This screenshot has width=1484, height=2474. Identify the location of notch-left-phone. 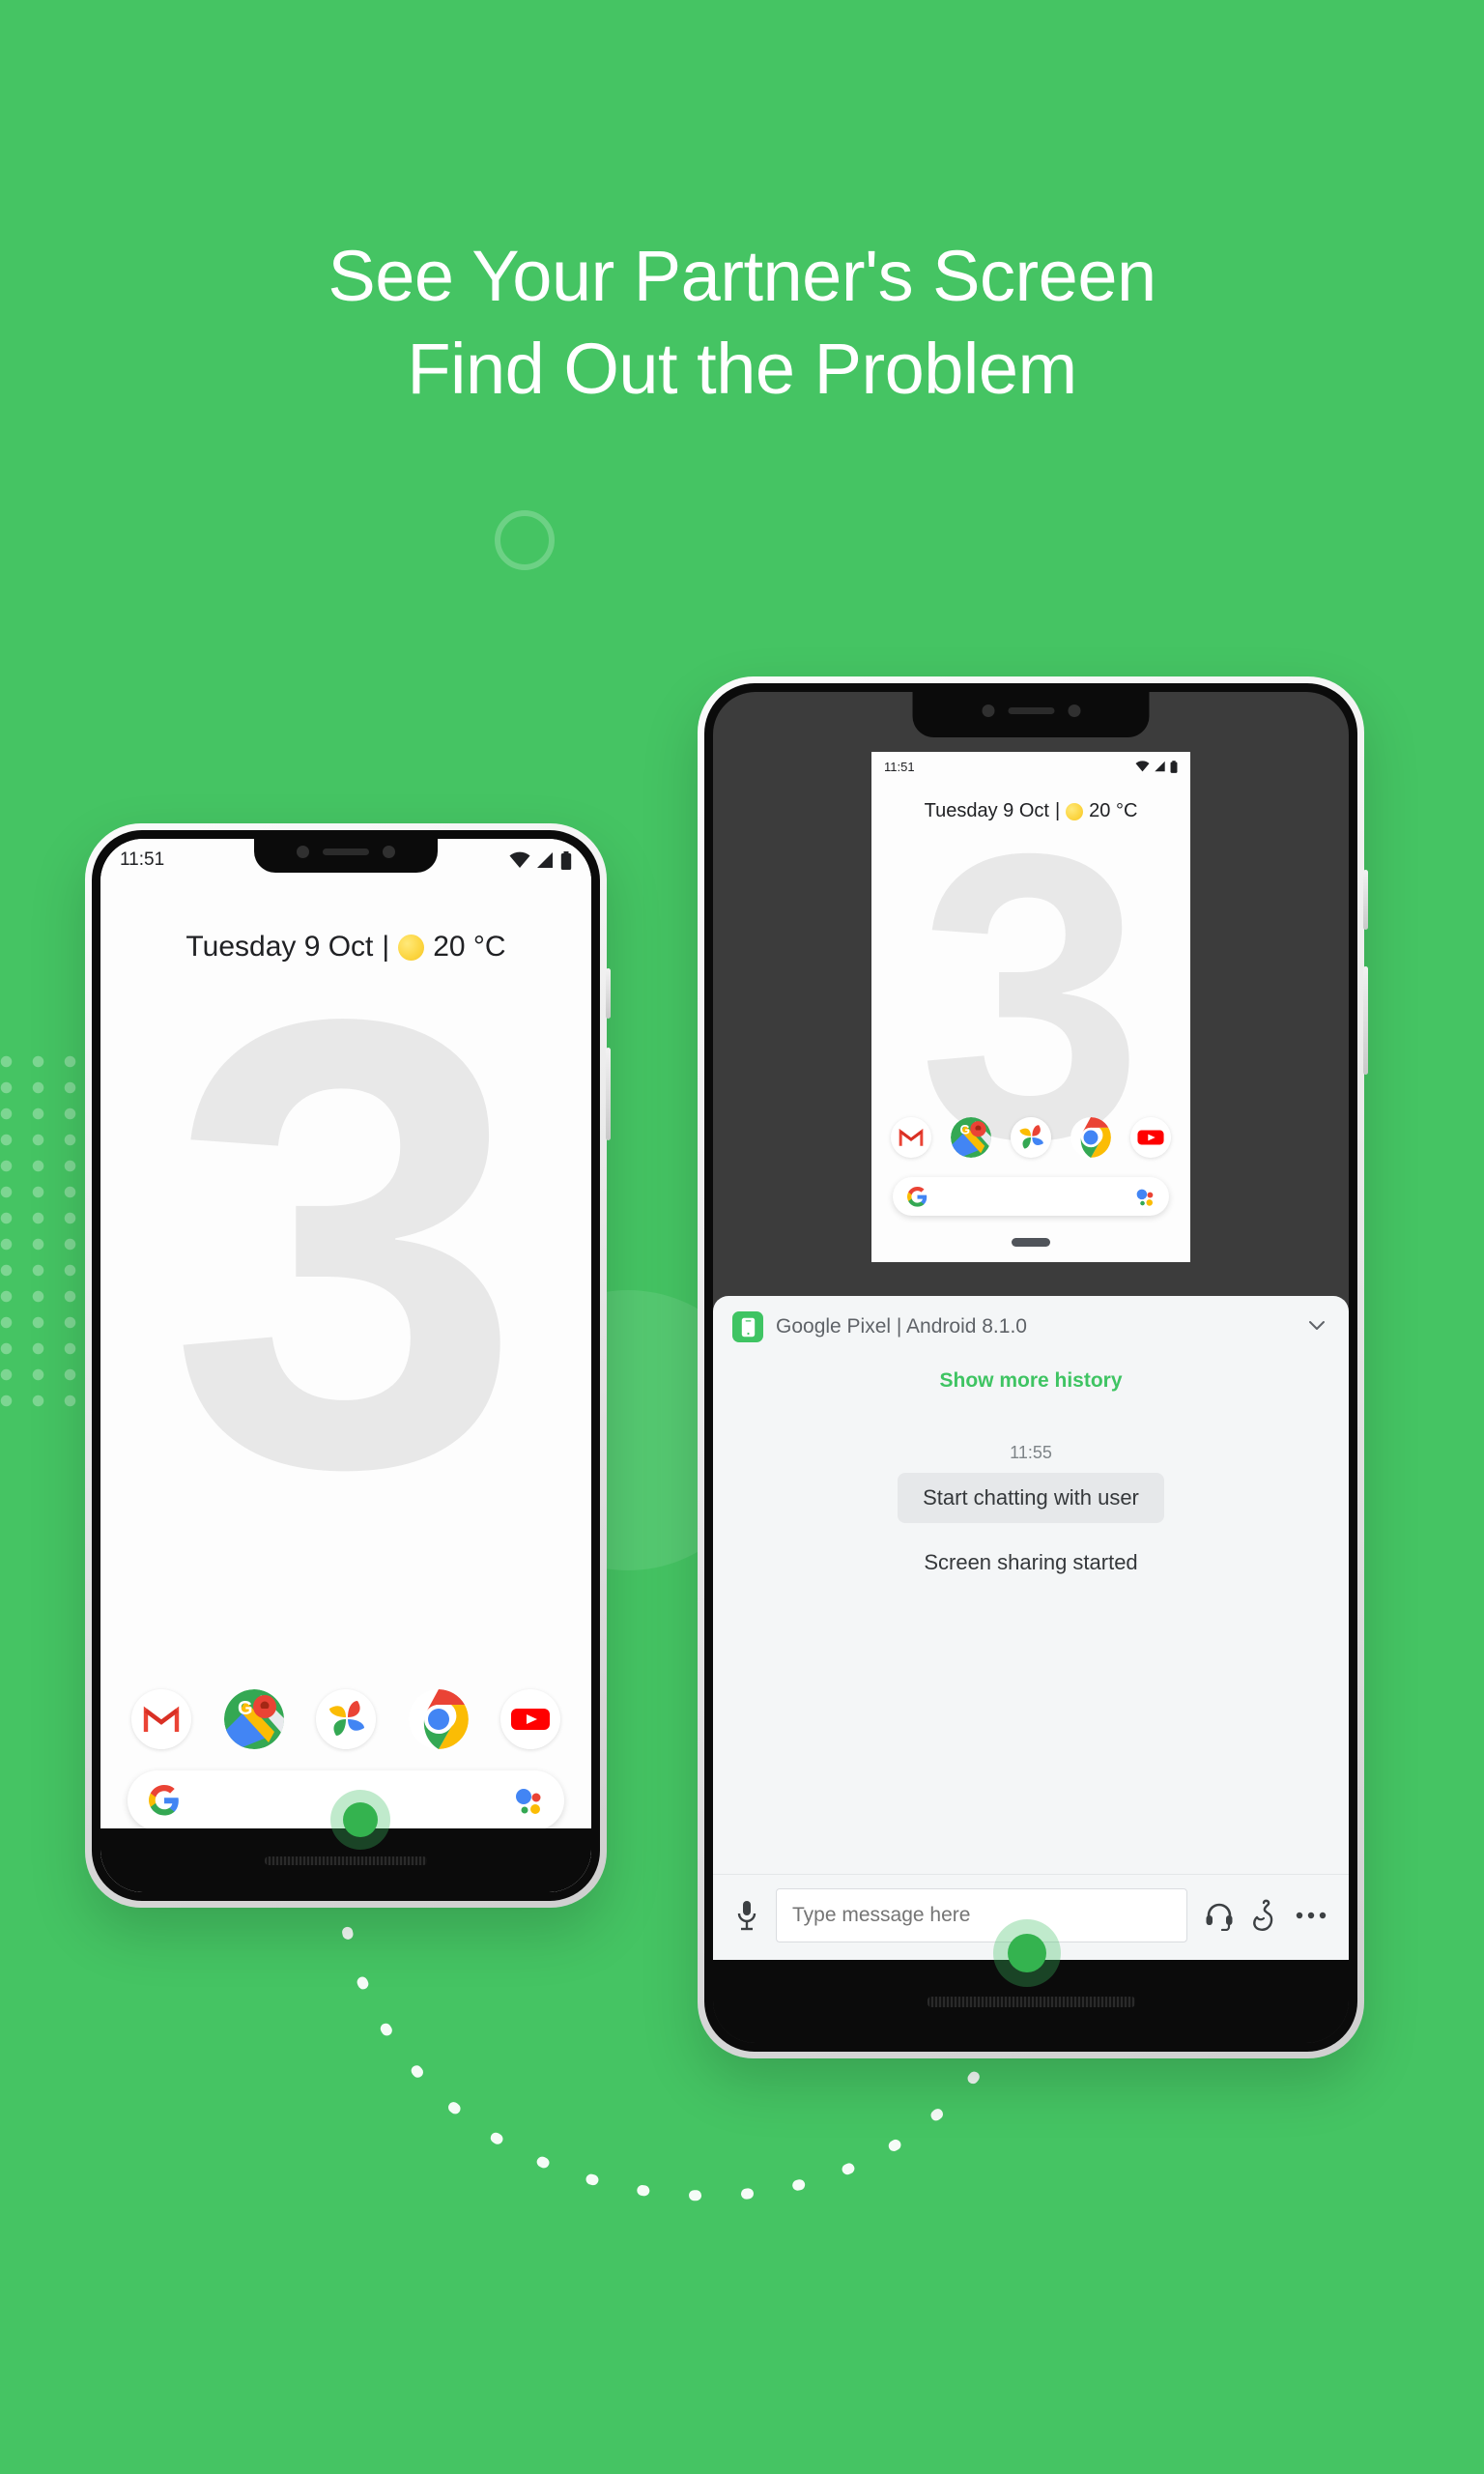
(346, 851).